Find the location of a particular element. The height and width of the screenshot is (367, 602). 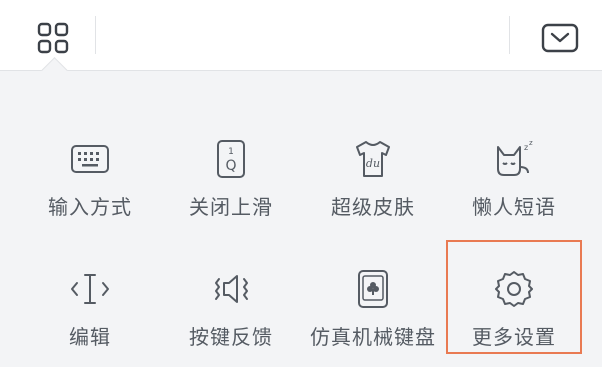

menu-item-lazy-phrases: z z 懒人短语 is located at coordinates (514, 187).